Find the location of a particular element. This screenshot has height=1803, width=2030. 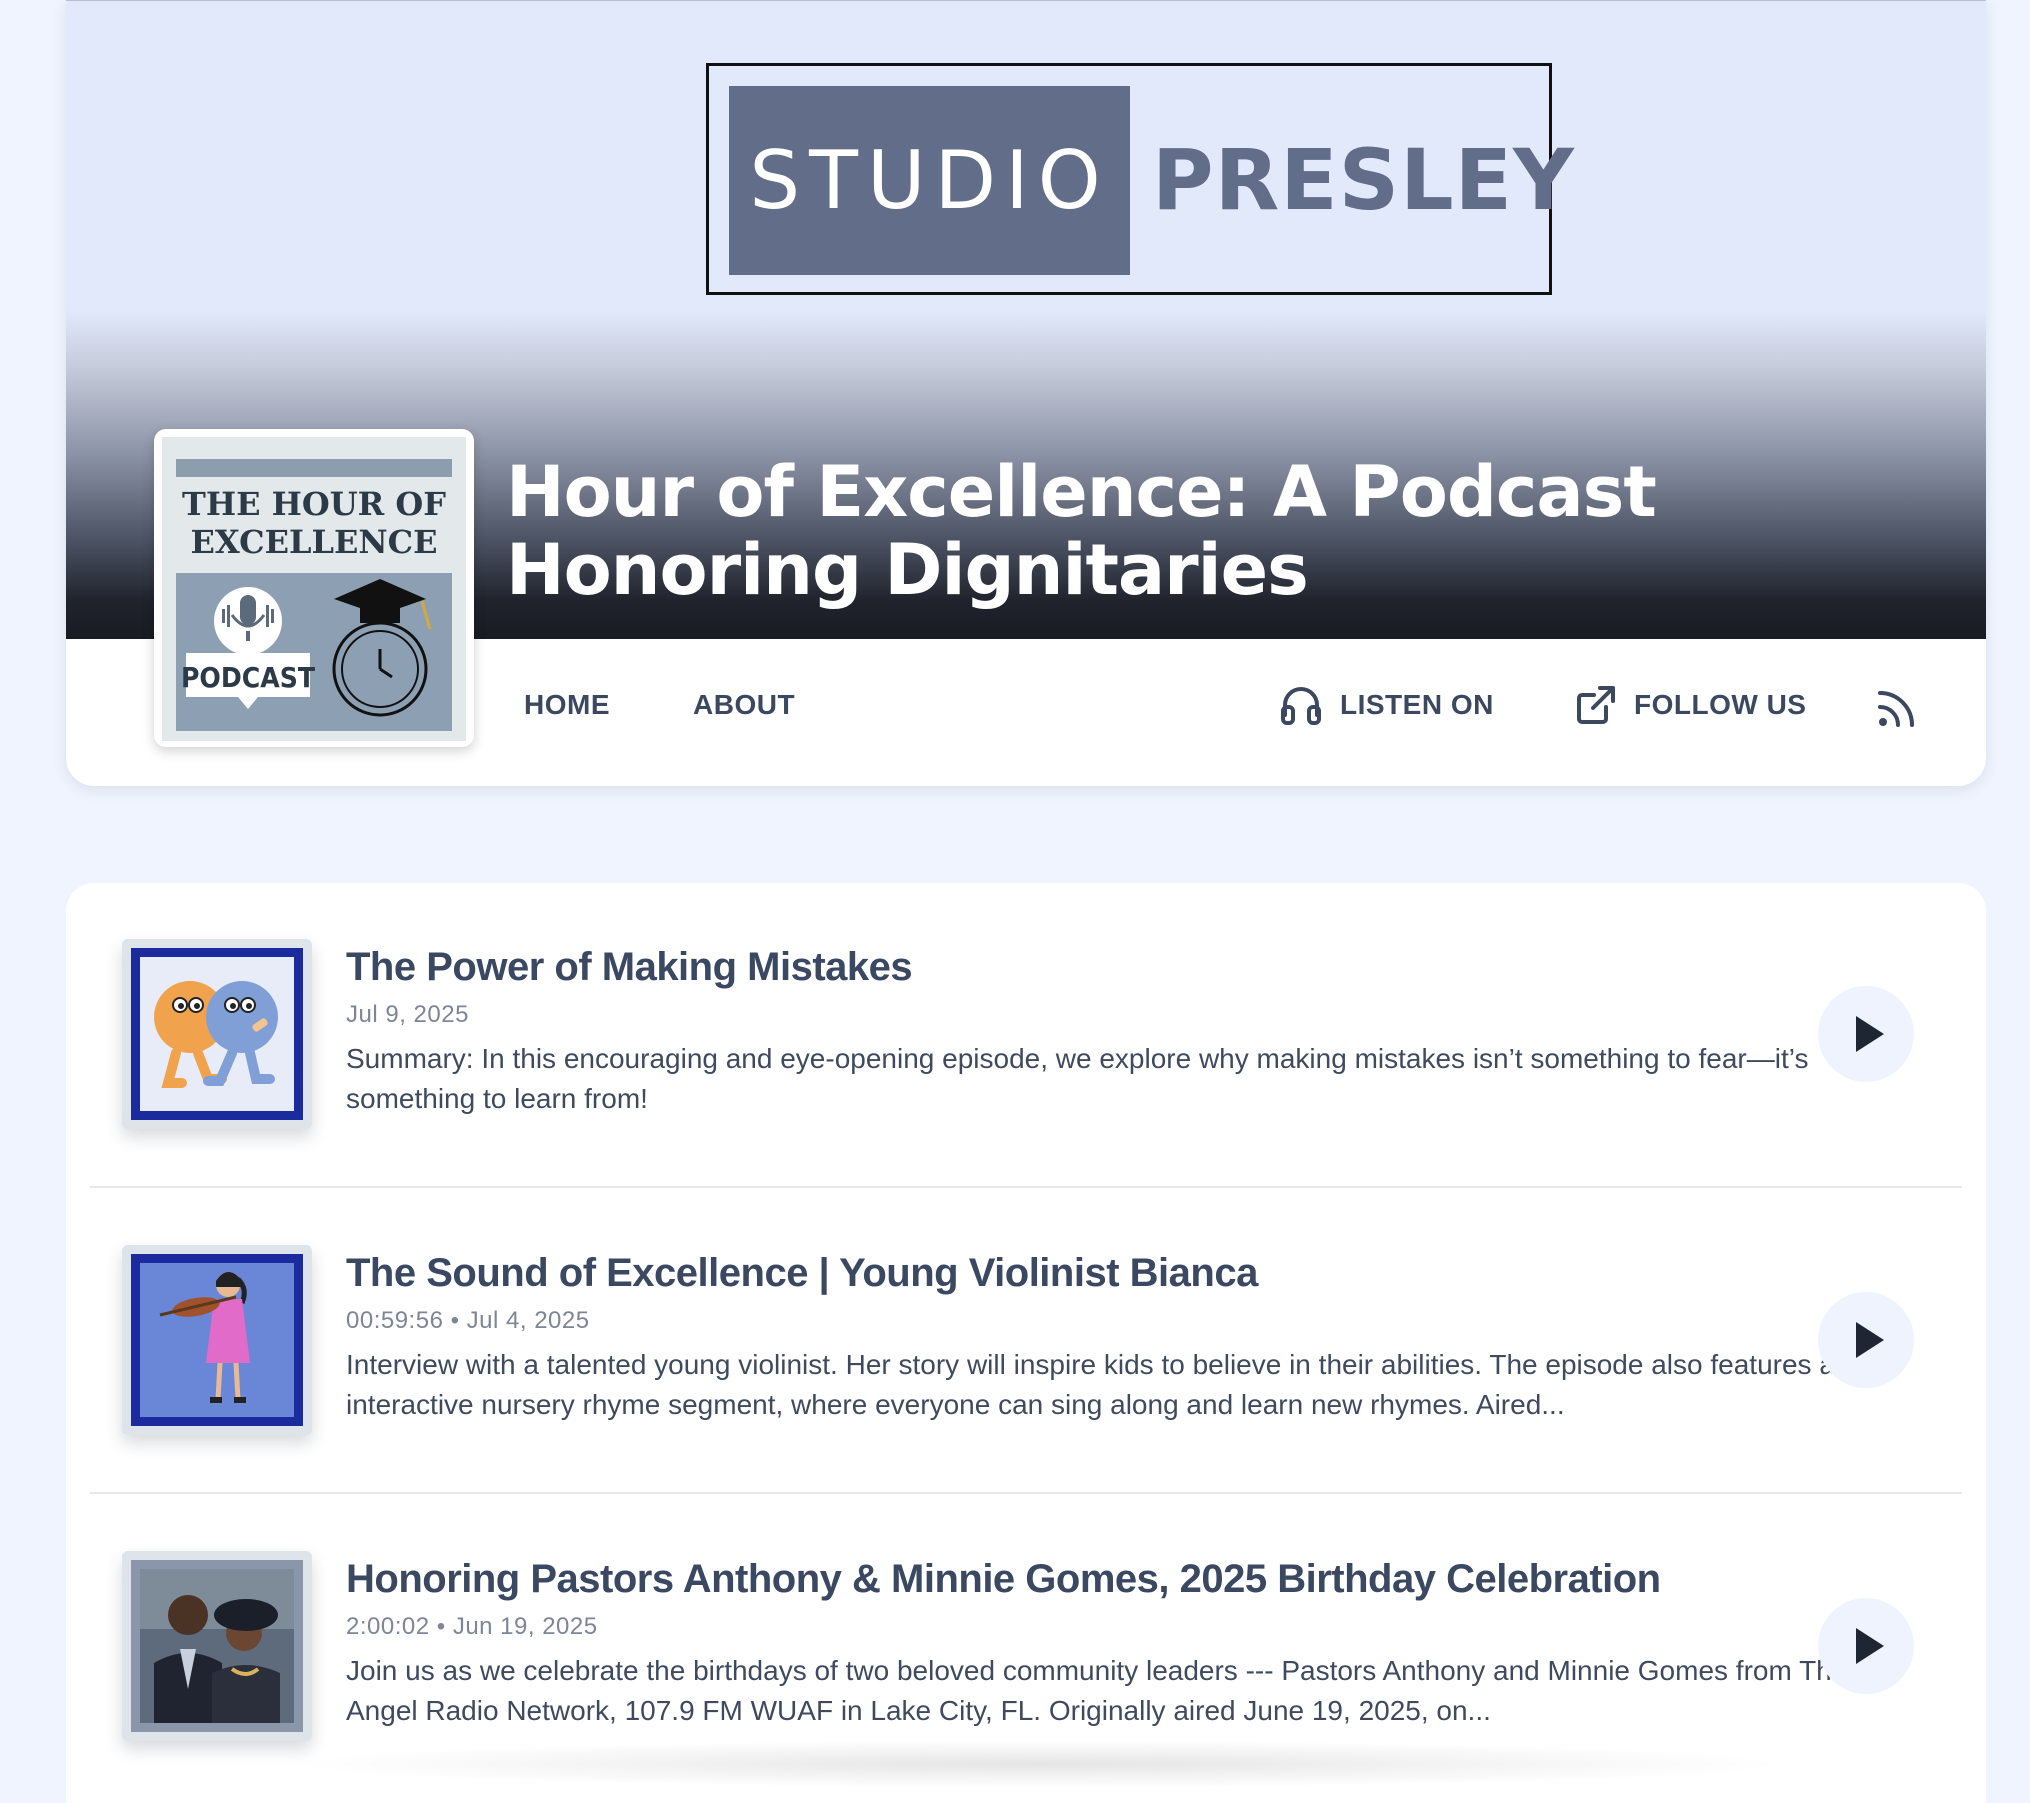

rss-icon is located at coordinates (1896, 709).